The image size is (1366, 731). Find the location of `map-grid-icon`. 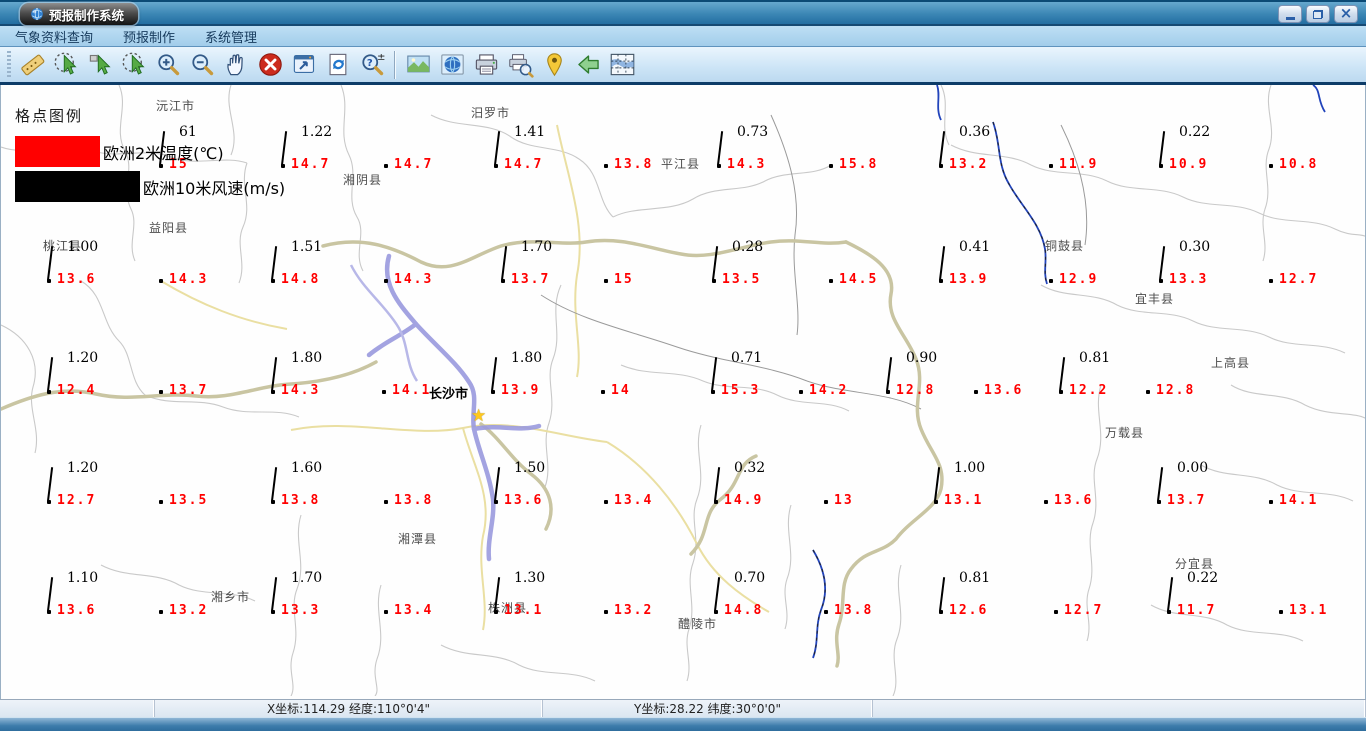

map-grid-icon is located at coordinates (622, 64).